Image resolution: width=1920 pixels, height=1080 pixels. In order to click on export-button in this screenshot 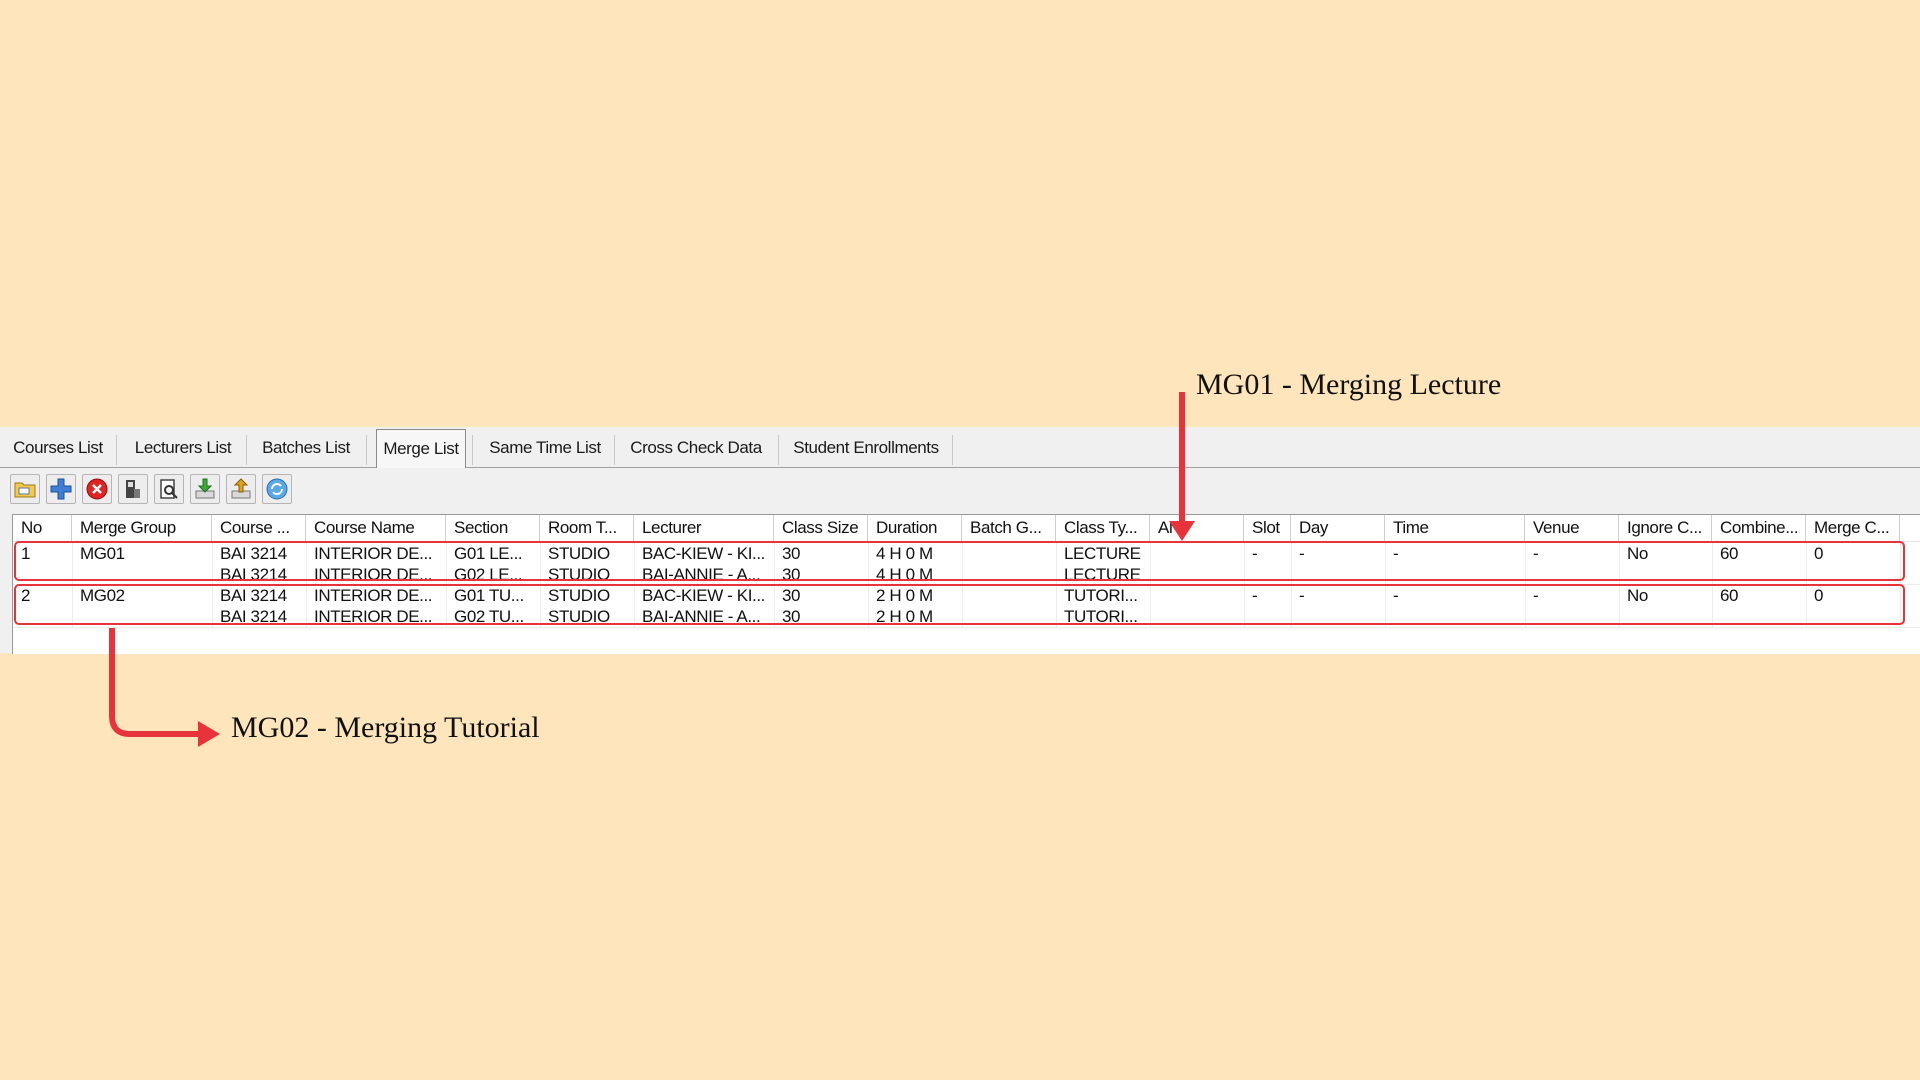, I will do `click(241, 489)`.